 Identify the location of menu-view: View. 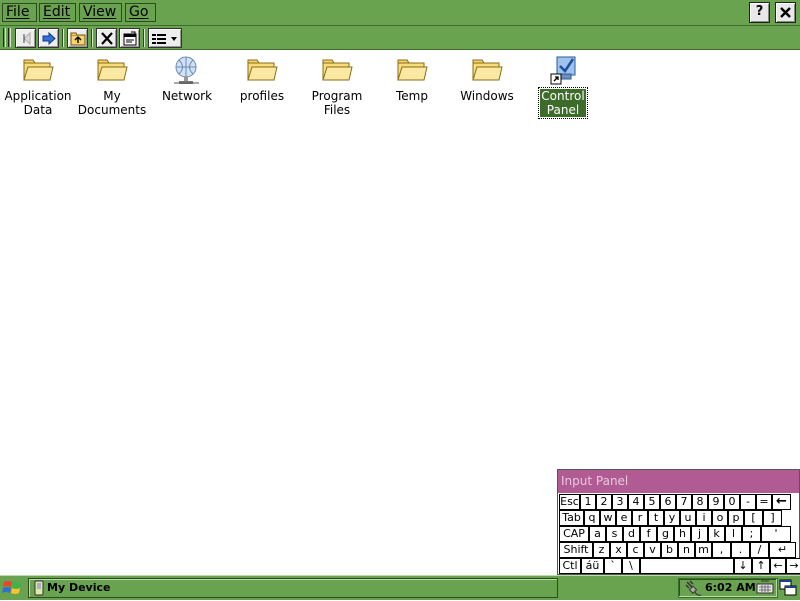
(100, 12).